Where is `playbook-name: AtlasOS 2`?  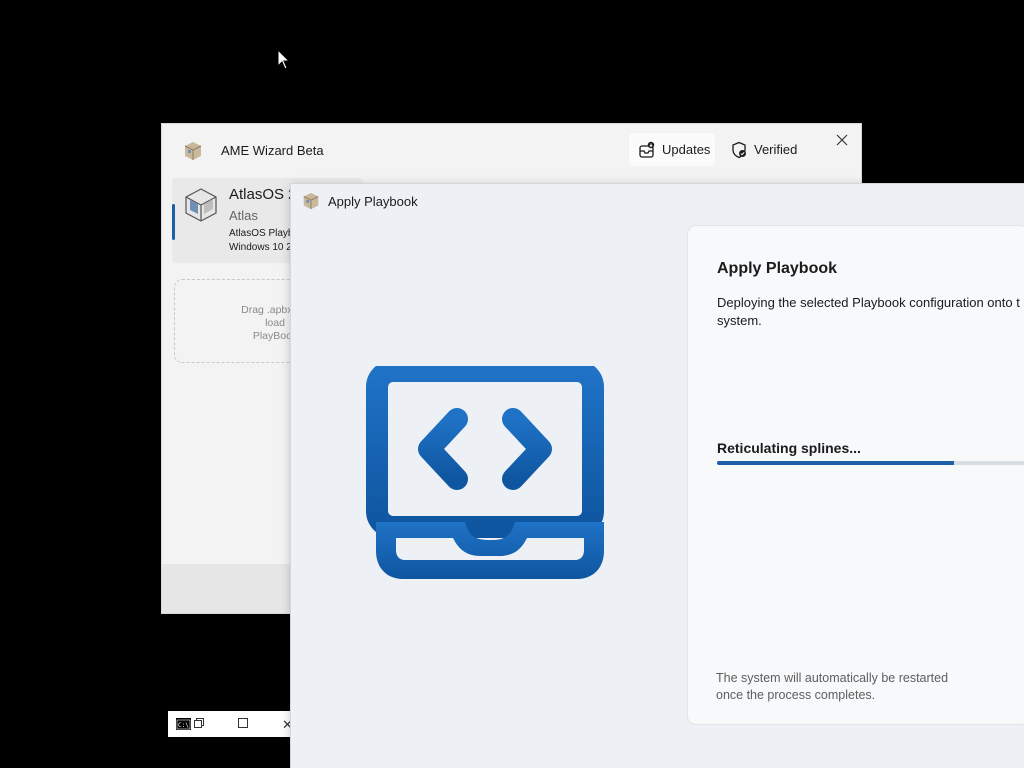 playbook-name: AtlasOS 2 is located at coordinates (263, 194).